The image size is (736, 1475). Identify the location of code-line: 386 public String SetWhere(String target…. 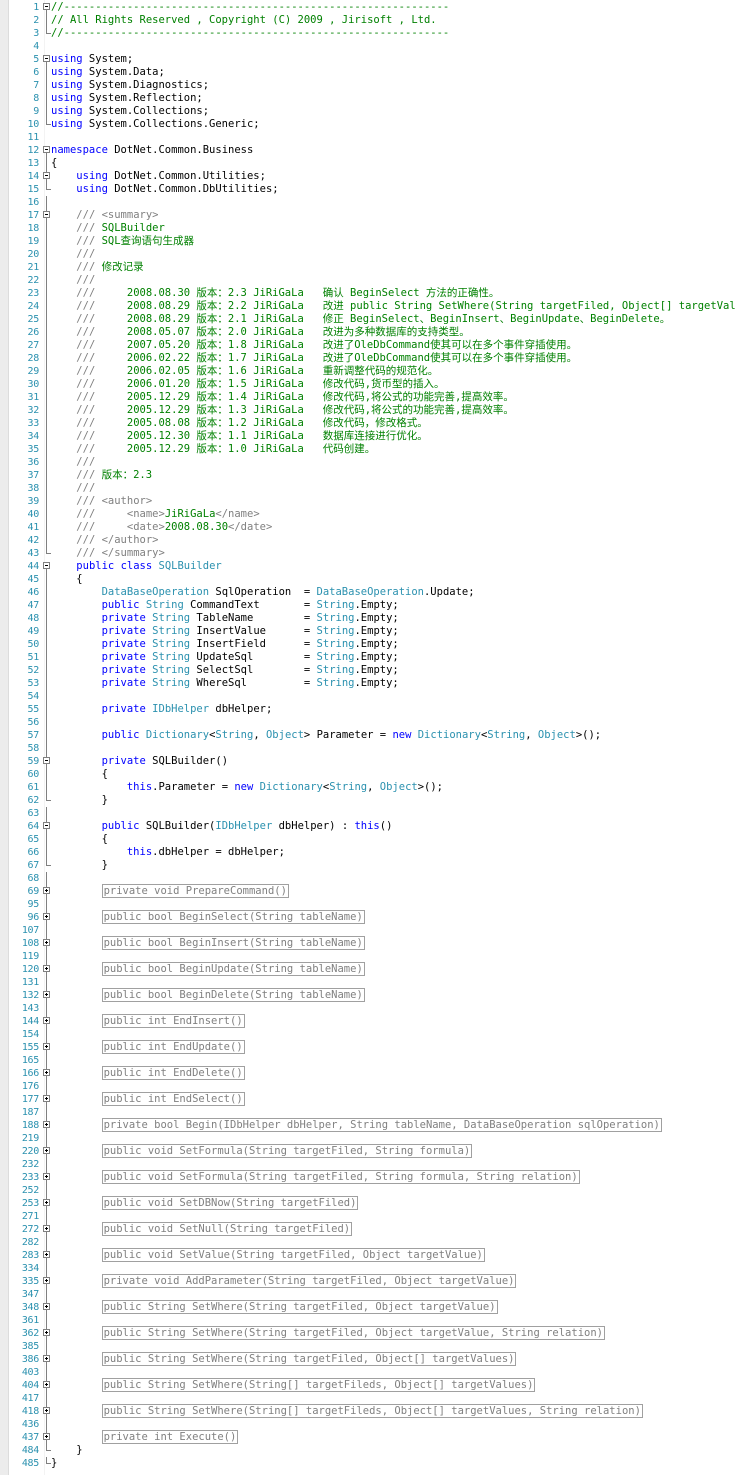
(368, 1359).